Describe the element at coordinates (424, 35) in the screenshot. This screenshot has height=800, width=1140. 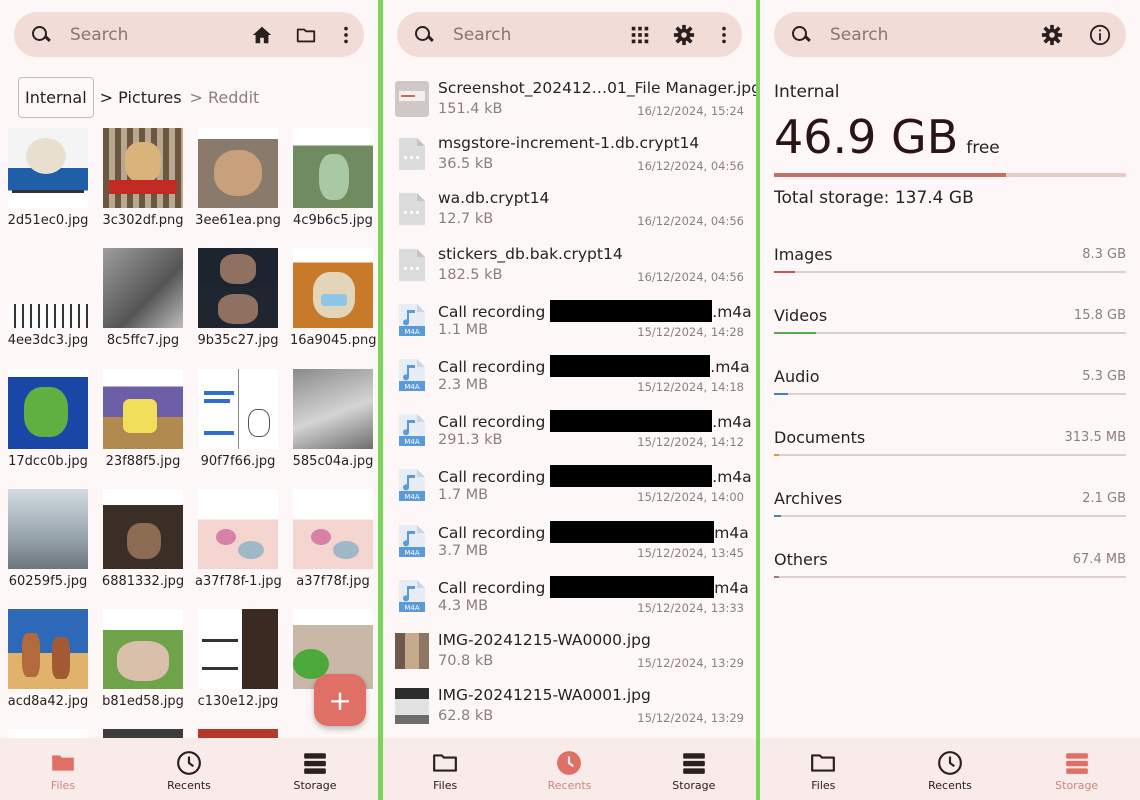
I see `search-icon` at that location.